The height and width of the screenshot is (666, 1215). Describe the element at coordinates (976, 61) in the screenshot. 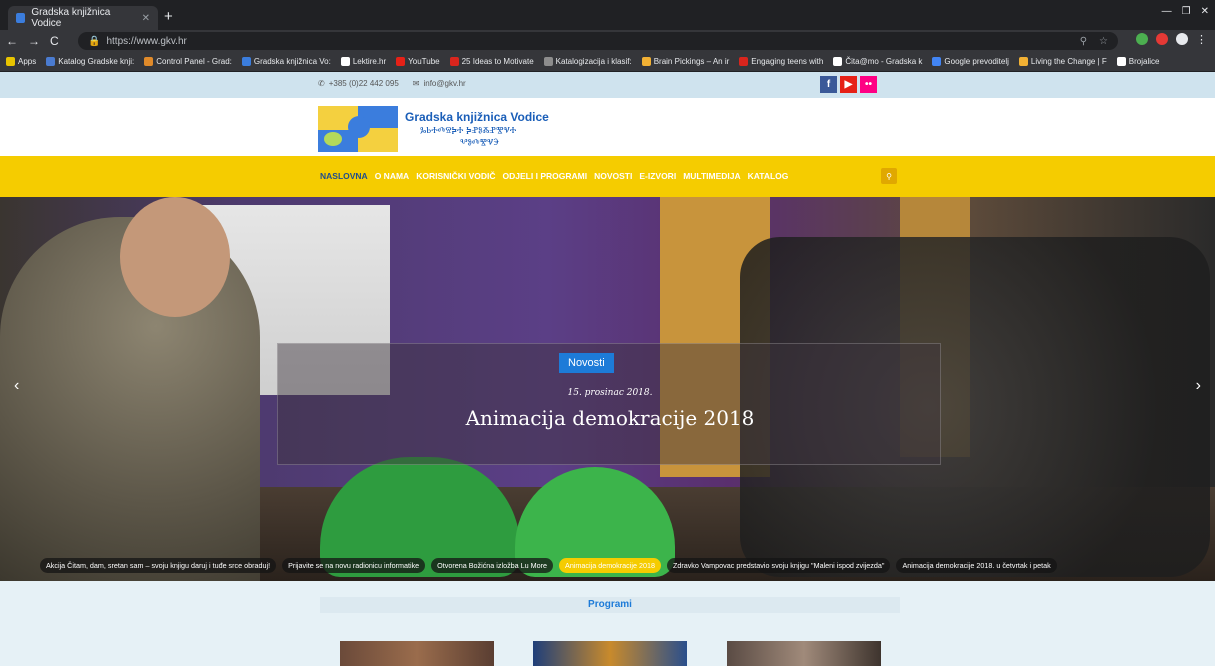

I see `bookmark-label: Google prevoditelj` at that location.